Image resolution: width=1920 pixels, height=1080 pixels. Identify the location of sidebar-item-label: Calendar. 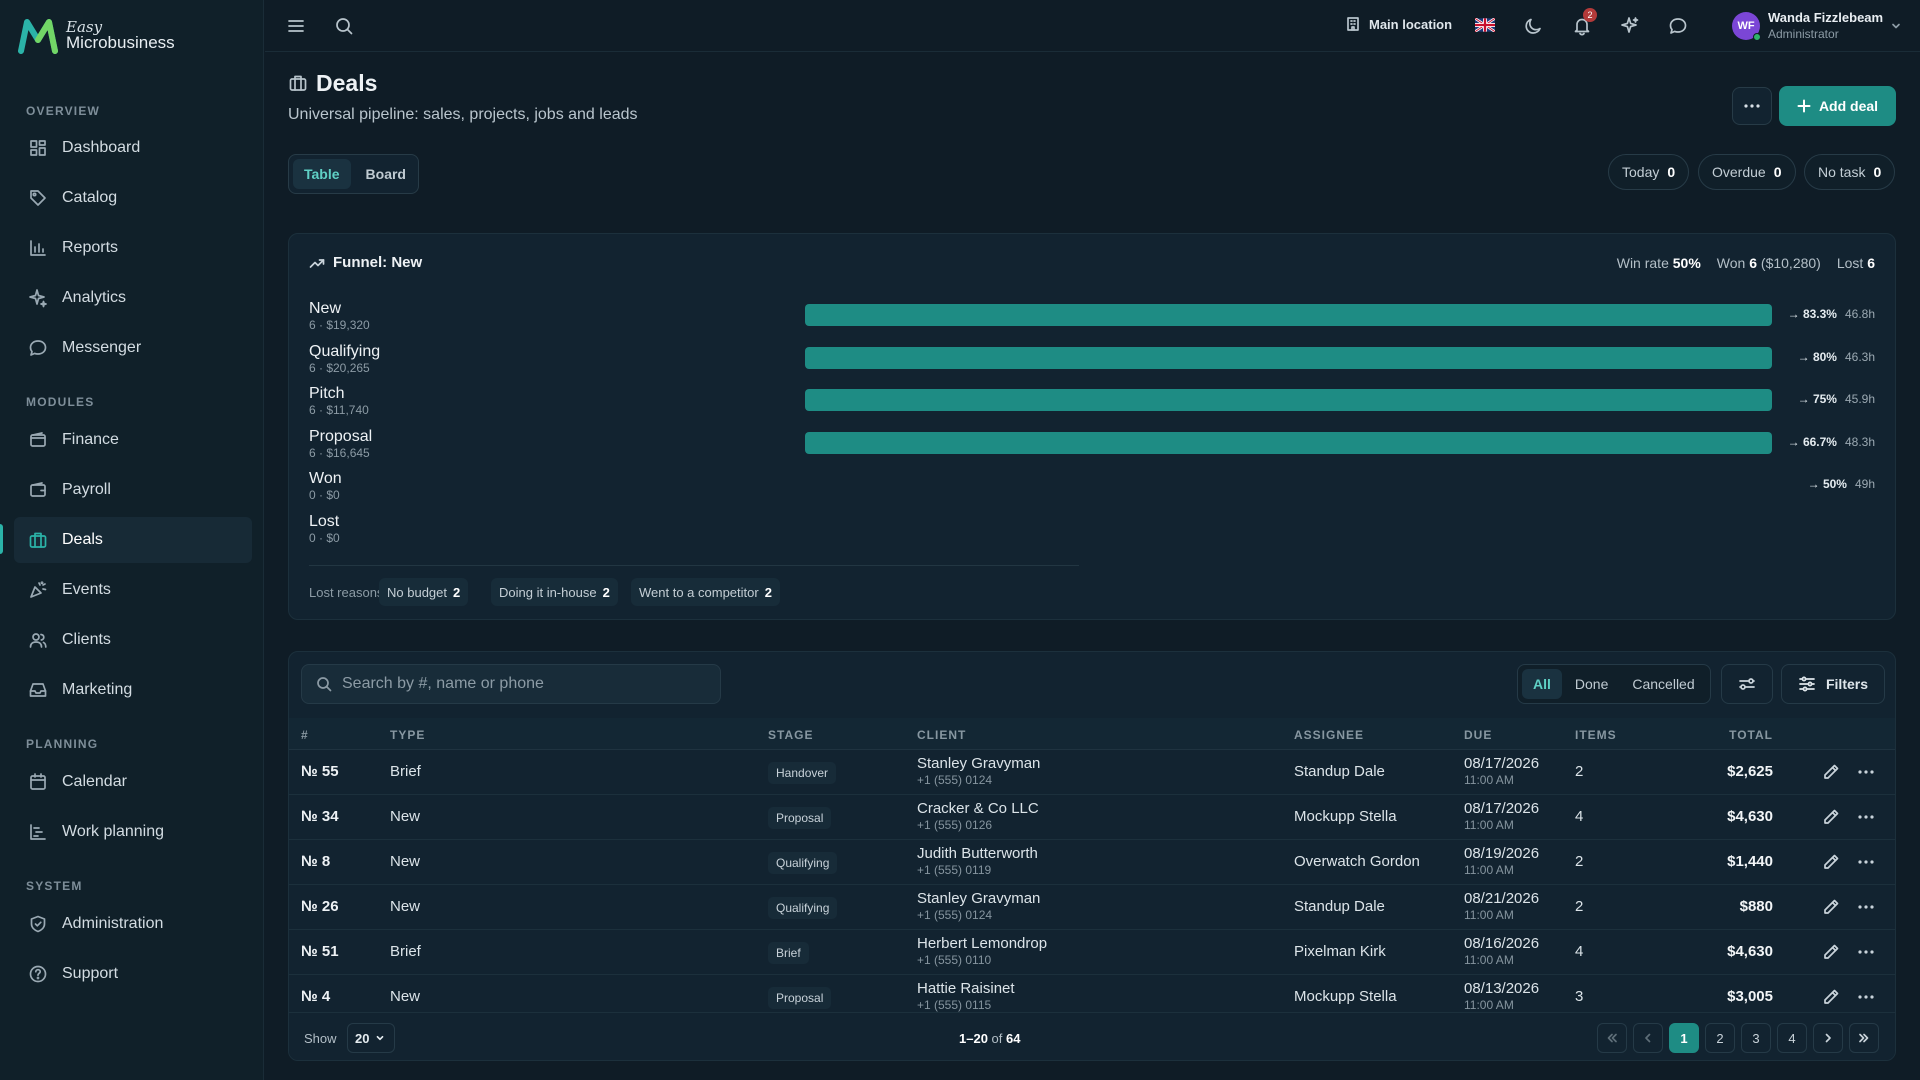
(94, 781).